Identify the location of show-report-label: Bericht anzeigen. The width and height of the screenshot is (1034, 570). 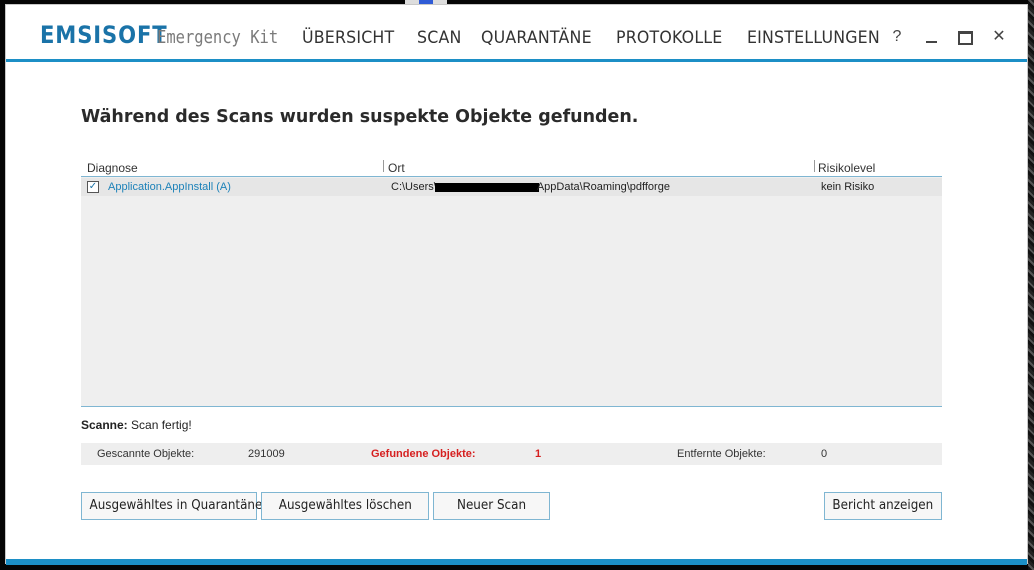
(883, 505).